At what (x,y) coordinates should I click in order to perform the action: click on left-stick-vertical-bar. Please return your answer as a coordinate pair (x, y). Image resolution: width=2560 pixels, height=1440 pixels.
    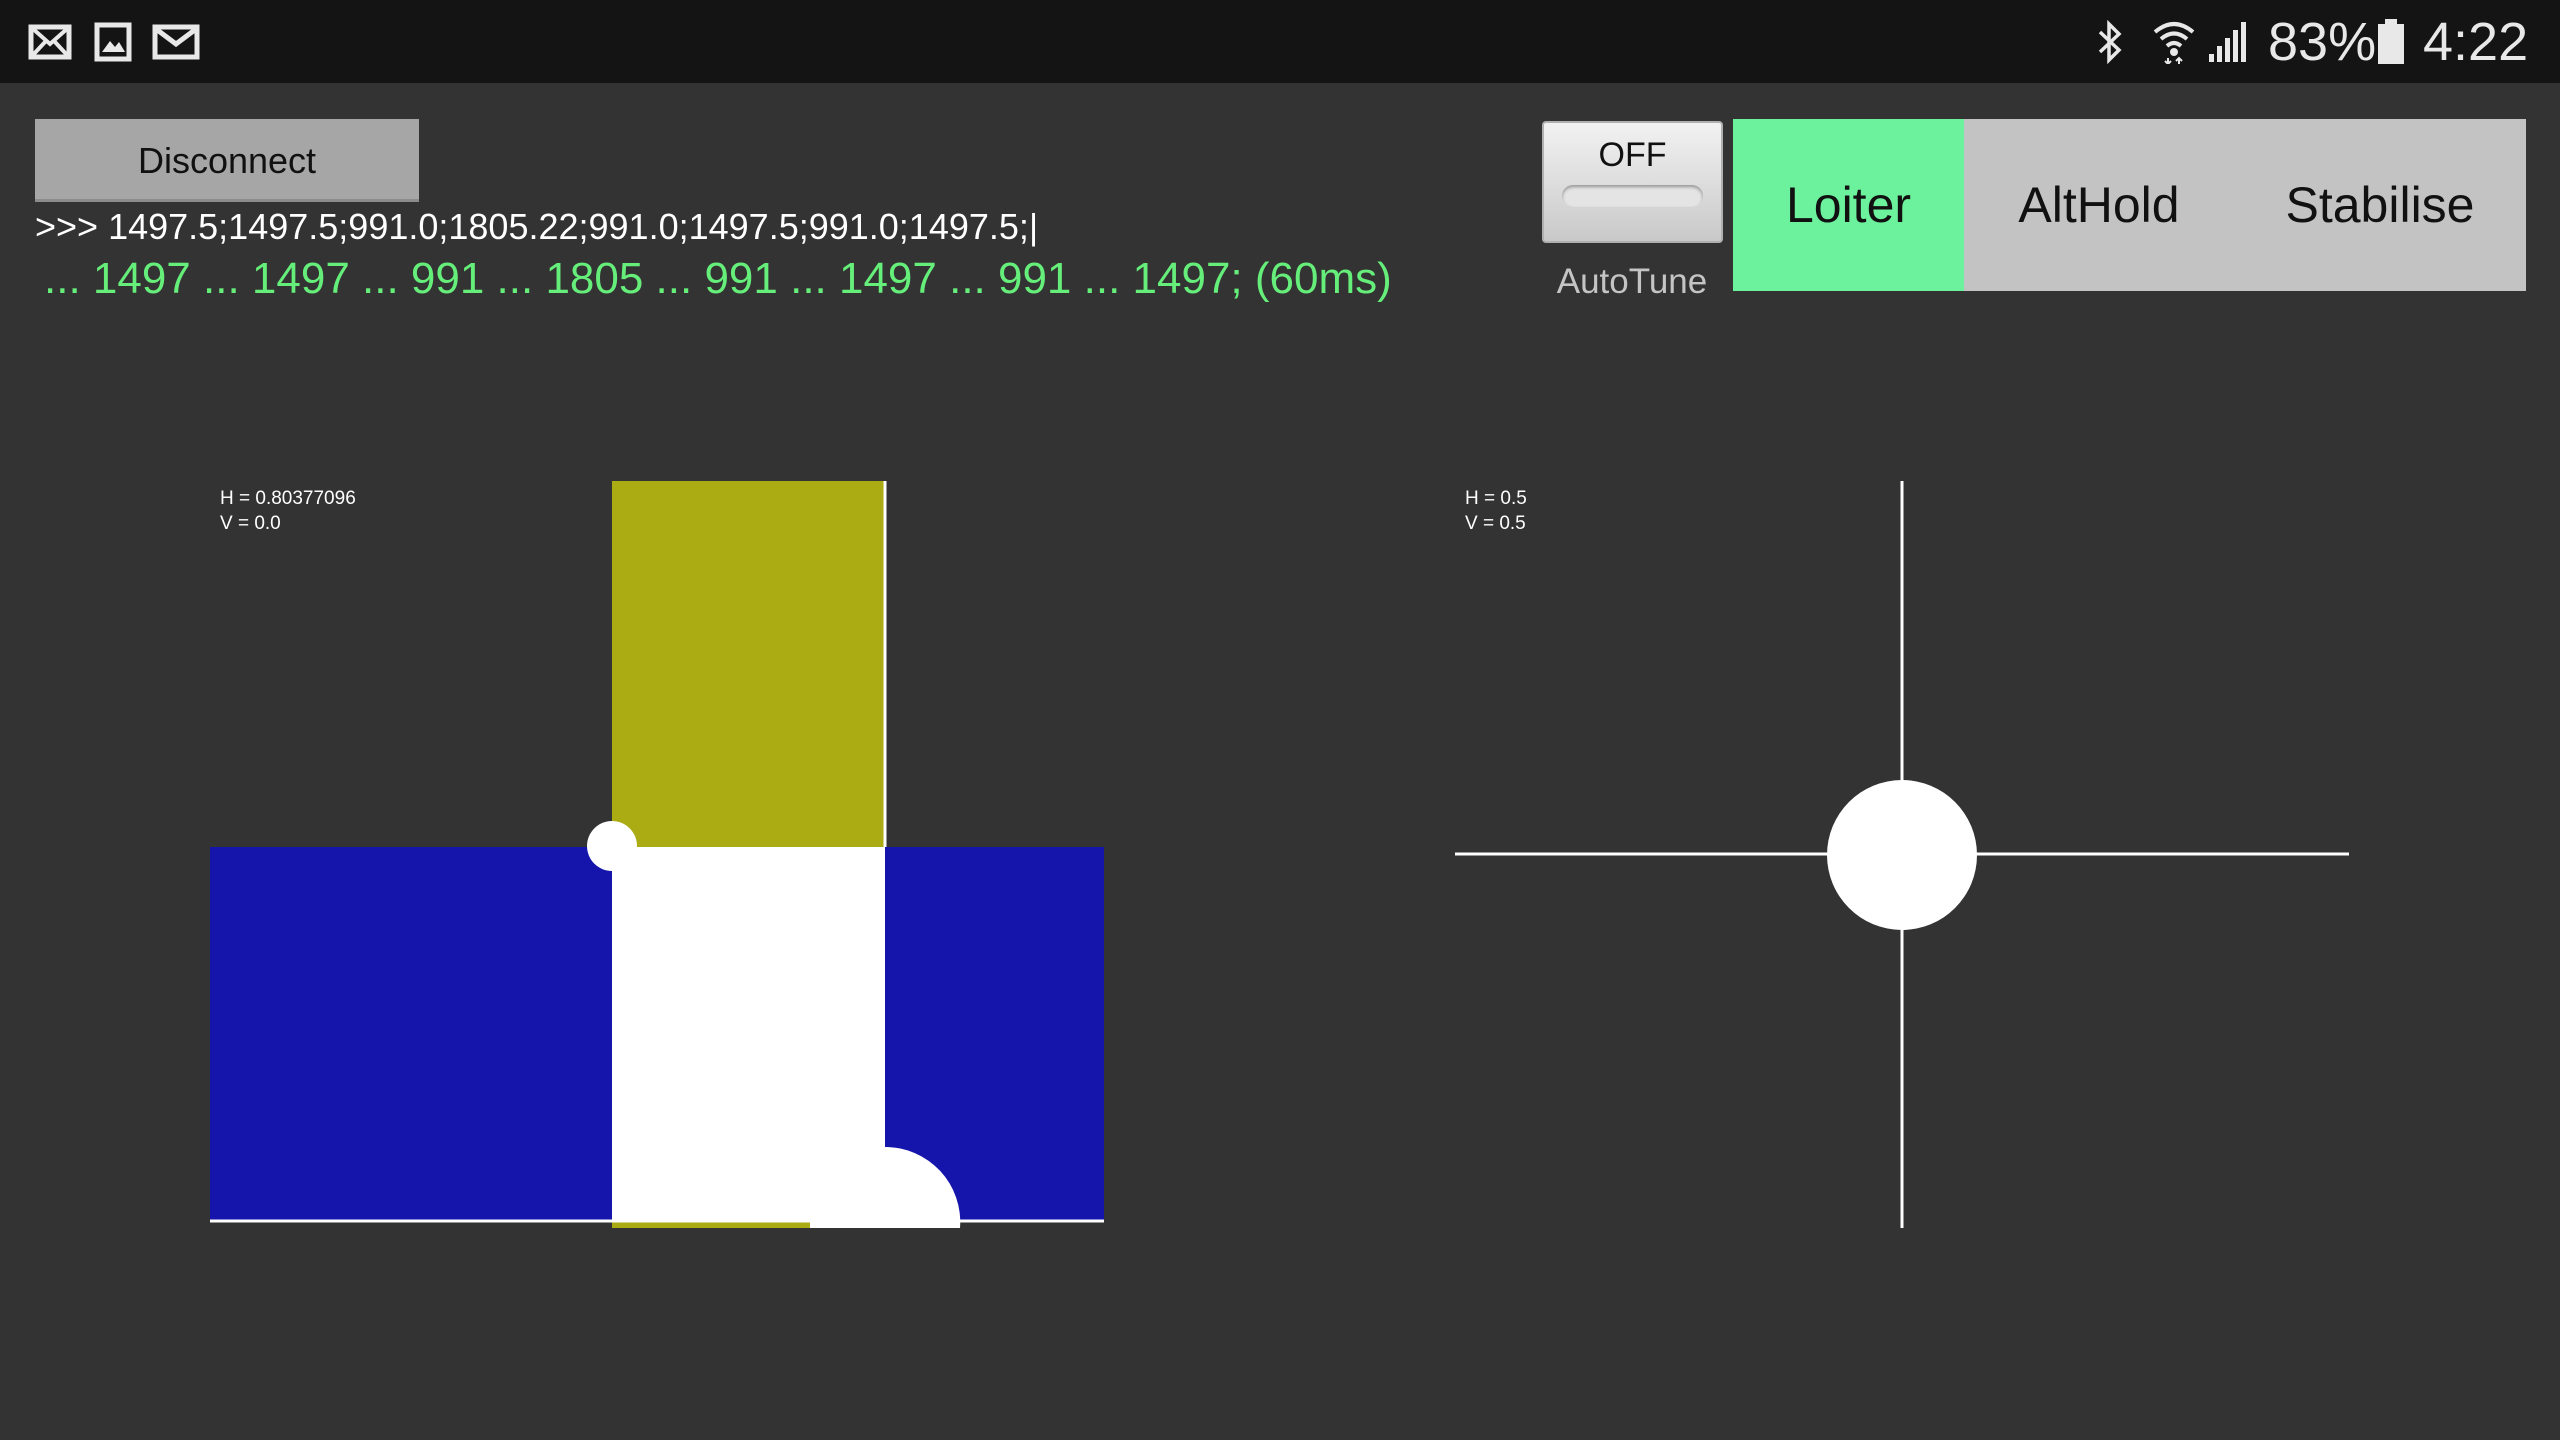
    Looking at the image, I should click on (748, 854).